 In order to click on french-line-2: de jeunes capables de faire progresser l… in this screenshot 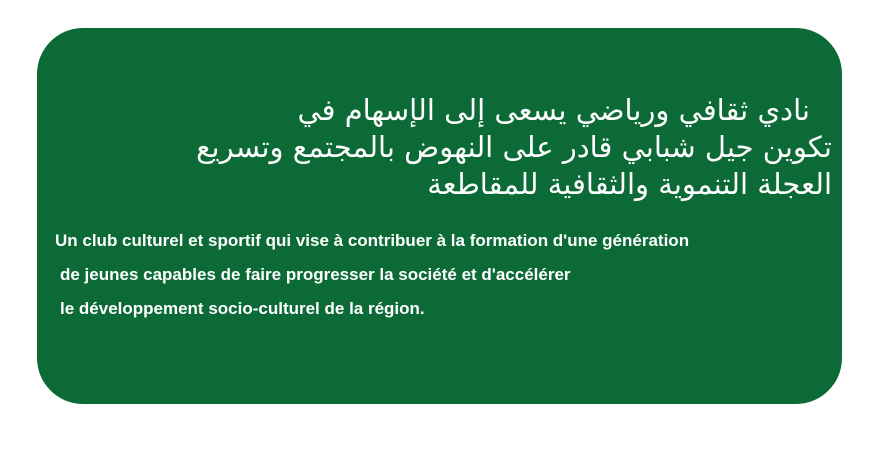, I will do `click(315, 274)`.